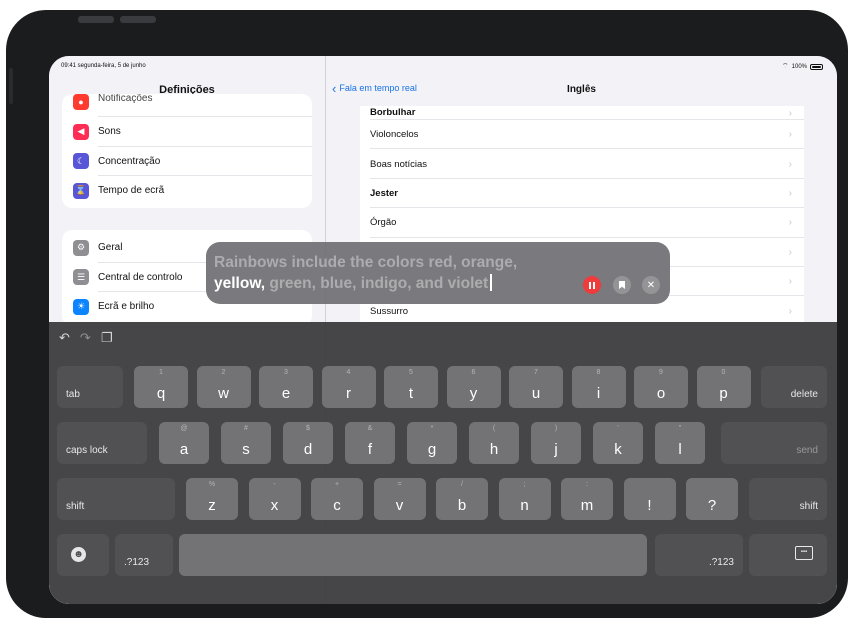  What do you see at coordinates (337, 505) in the screenshot?
I see `key-label: c` at bounding box center [337, 505].